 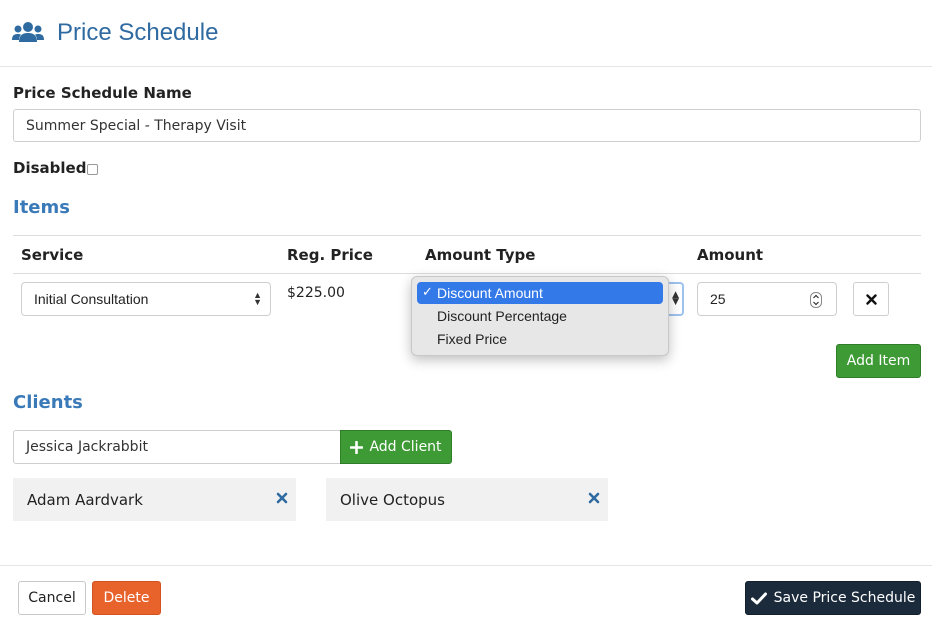 I want to click on column-header-service: Service, so click(x=52, y=255).